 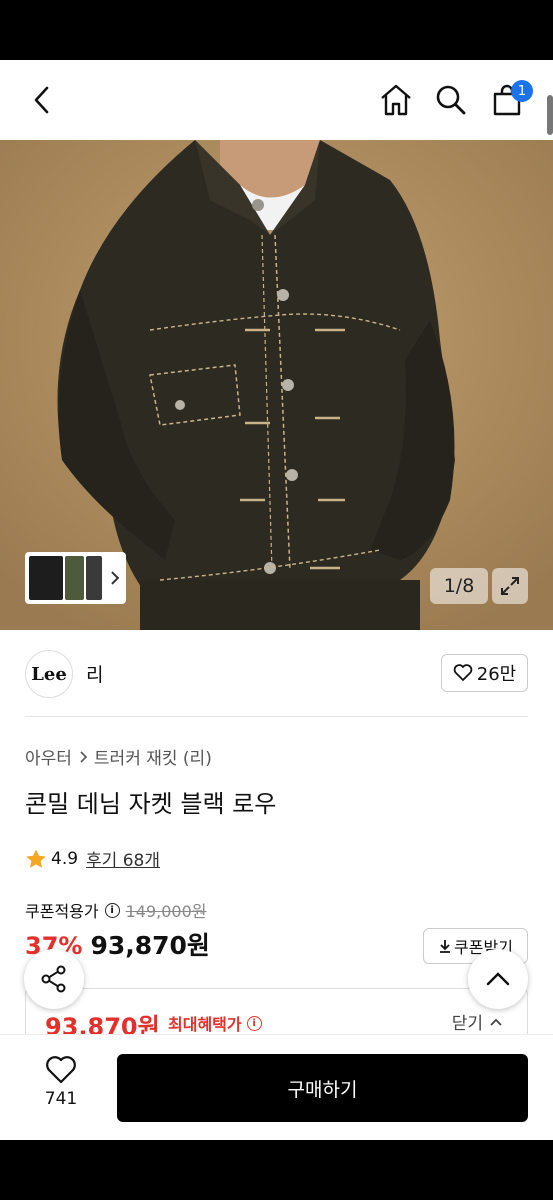 What do you see at coordinates (550, 115) in the screenshot?
I see `scroll-indicator` at bounding box center [550, 115].